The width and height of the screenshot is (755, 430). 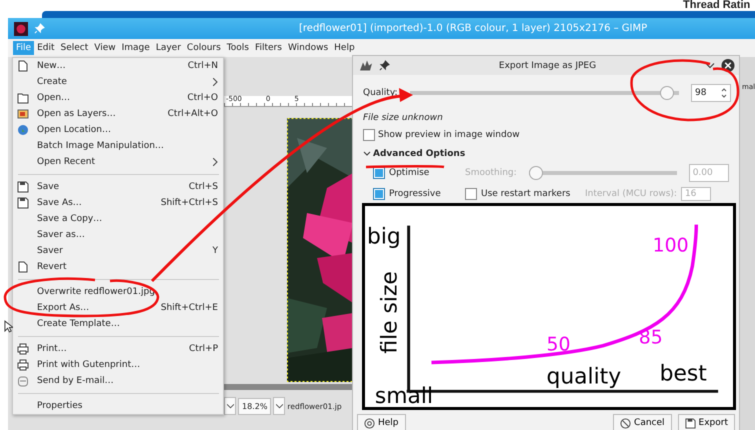 I want to click on menu-item: Open Recent, so click(x=118, y=162).